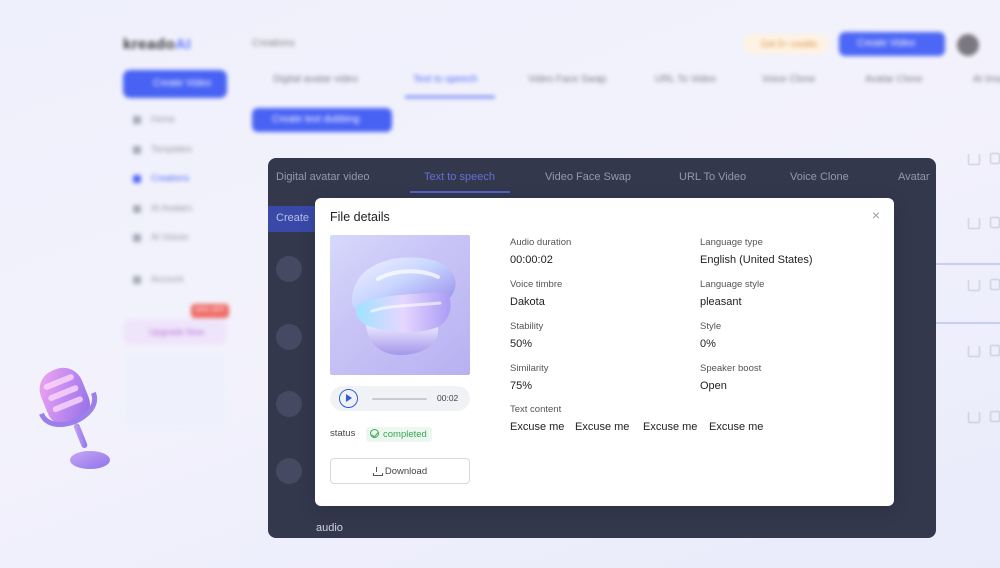 Image resolution: width=1000 pixels, height=568 pixels. Describe the element at coordinates (329, 528) in the screenshot. I see `row-name: audio` at that location.